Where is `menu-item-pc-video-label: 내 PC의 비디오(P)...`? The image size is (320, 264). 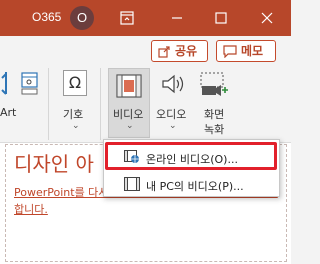 menu-item-pc-video-label: 내 PC의 비디오(P)... is located at coordinates (195, 186).